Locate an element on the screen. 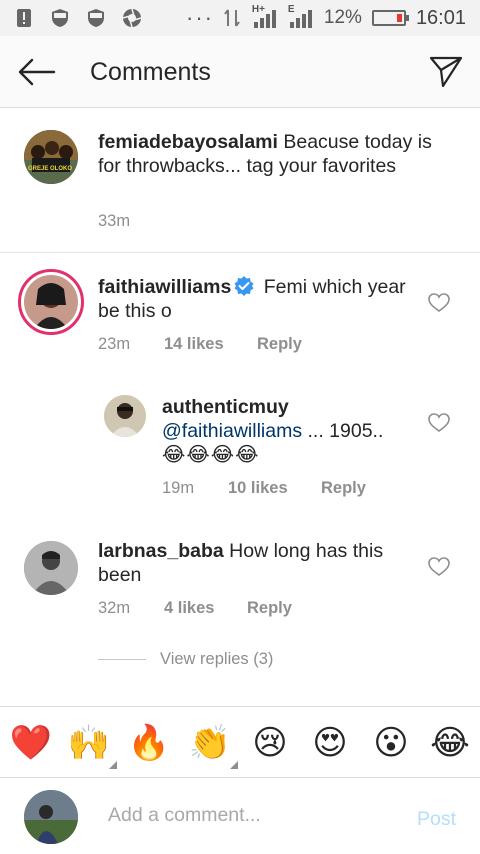 The width and height of the screenshot is (480, 854). emoji-clapping: 👏 is located at coordinates (213, 745).